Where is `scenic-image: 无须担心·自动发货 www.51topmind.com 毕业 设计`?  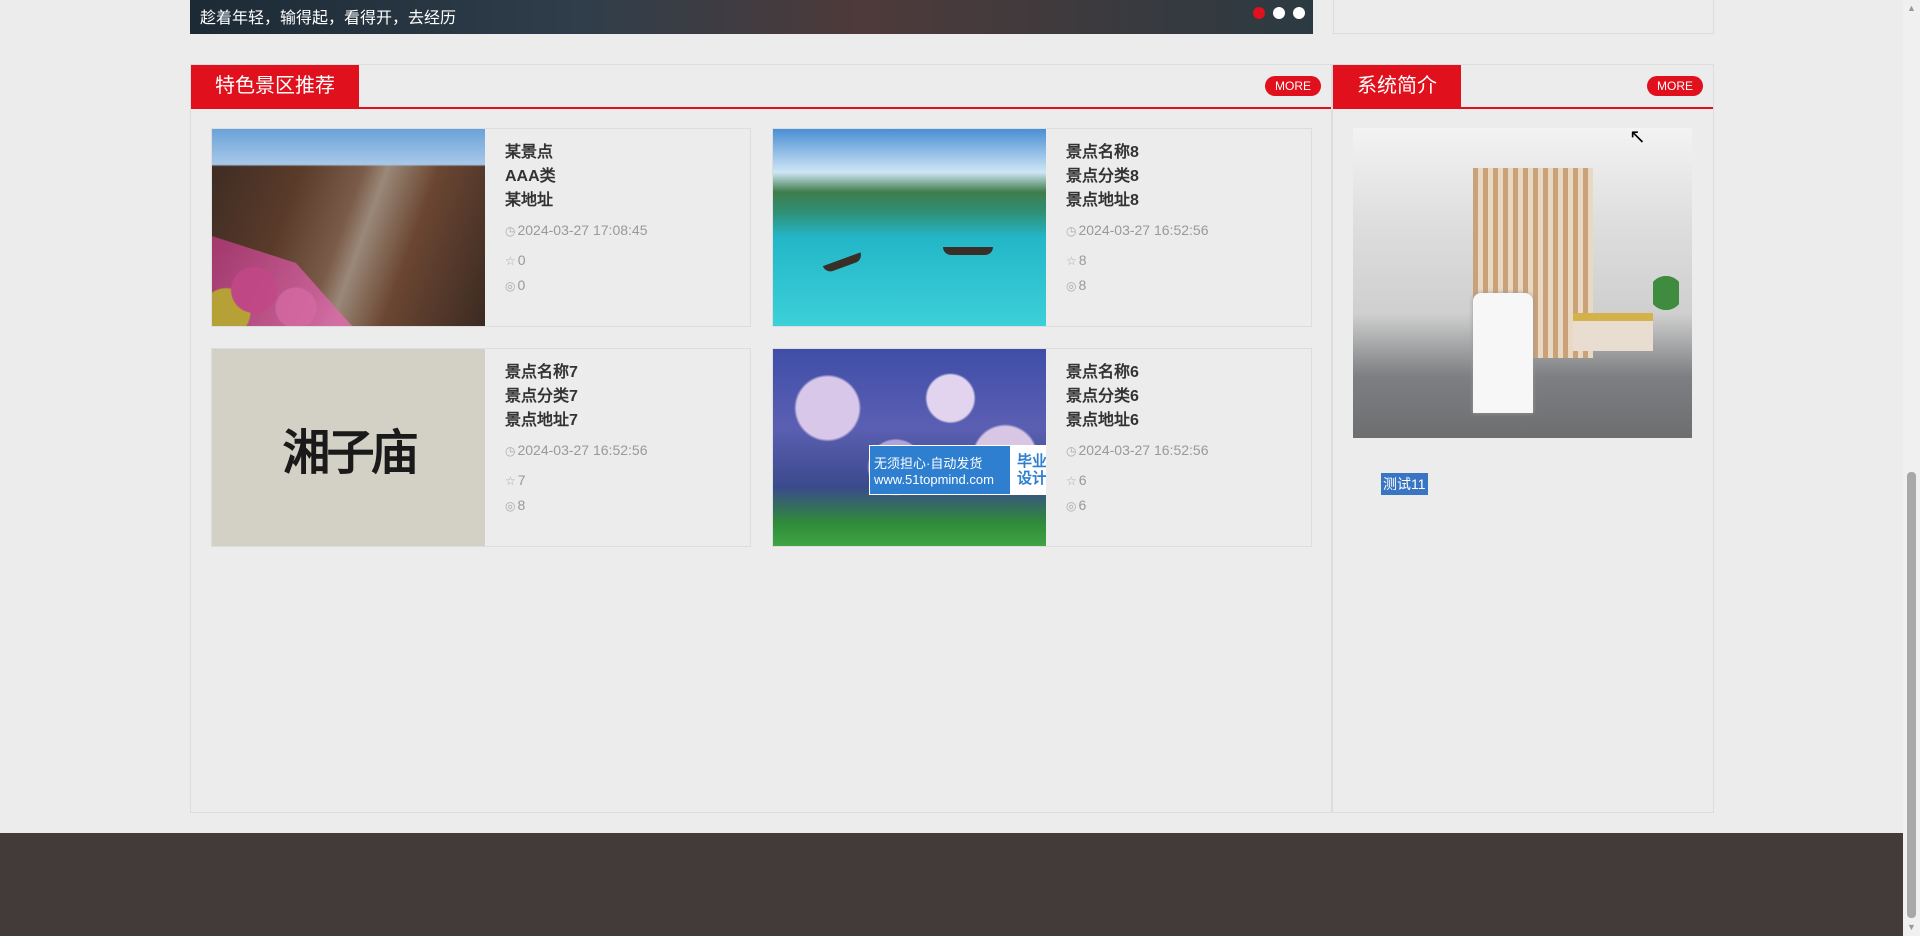
scenic-image: 无须担心·自动发货 www.51topmind.com 毕业 设计 is located at coordinates (909, 447).